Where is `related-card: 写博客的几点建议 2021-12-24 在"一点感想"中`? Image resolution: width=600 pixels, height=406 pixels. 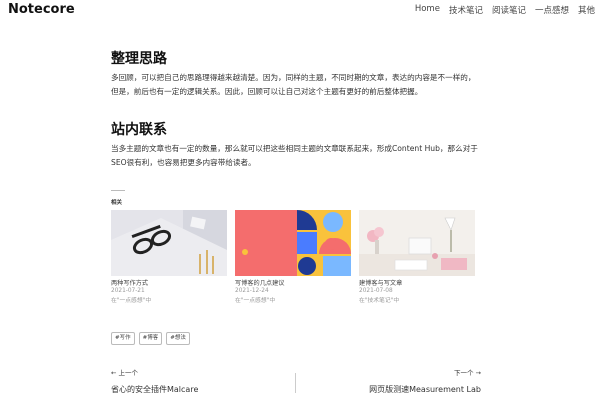 related-card: 写博客的几点建议 2021-12-24 在"一点感想"中 is located at coordinates (293, 257).